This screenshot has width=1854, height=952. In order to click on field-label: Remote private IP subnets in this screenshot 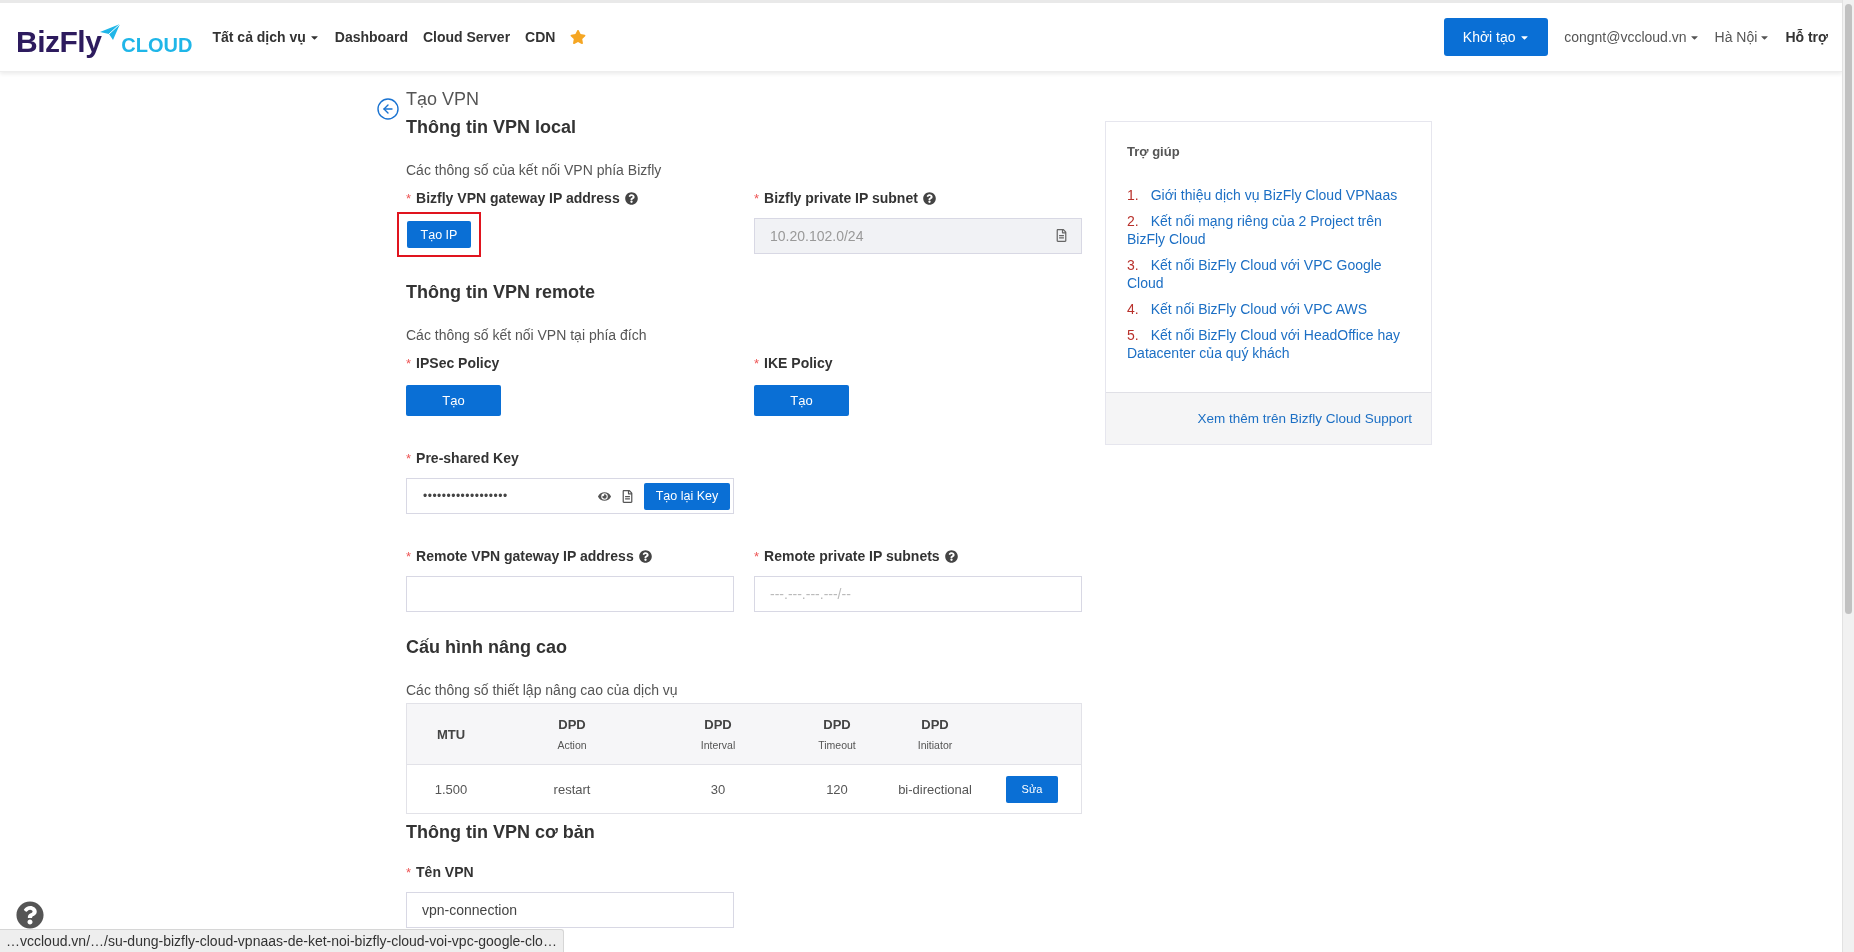, I will do `click(852, 556)`.